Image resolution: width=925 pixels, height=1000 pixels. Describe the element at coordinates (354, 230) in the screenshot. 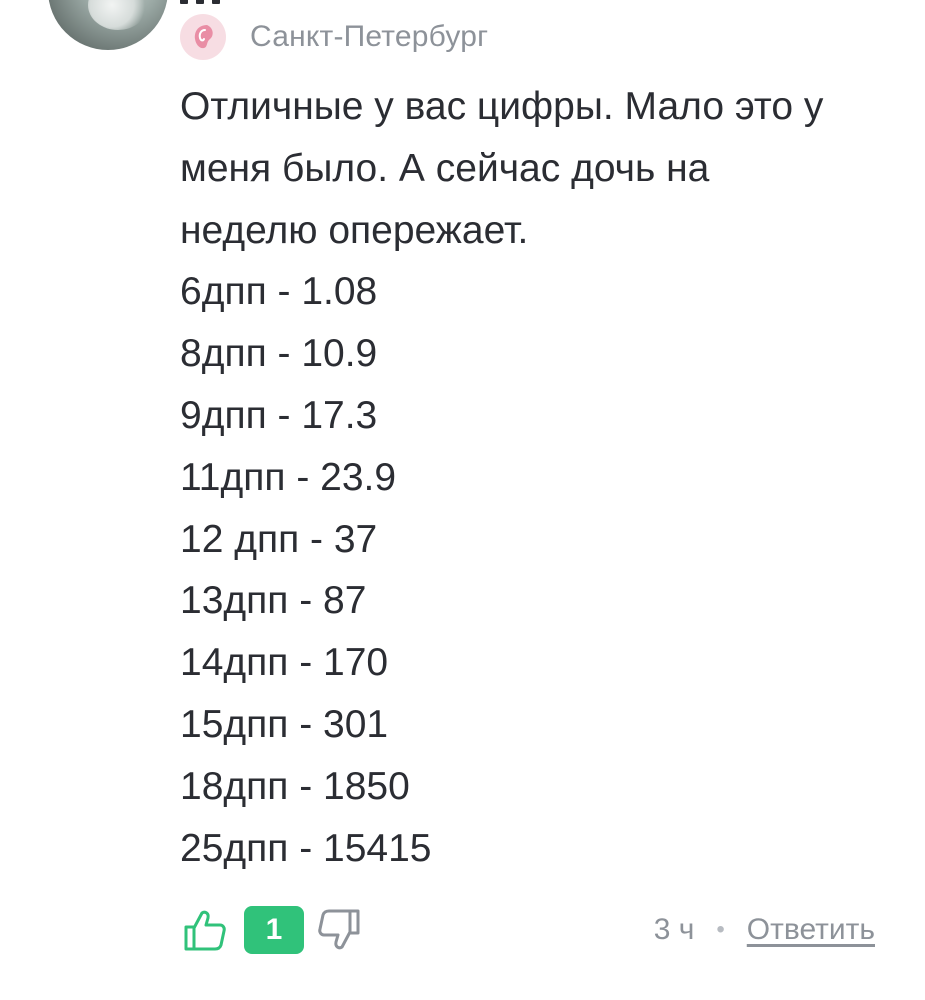

I see `comment-line: неделю опережает.` at that location.